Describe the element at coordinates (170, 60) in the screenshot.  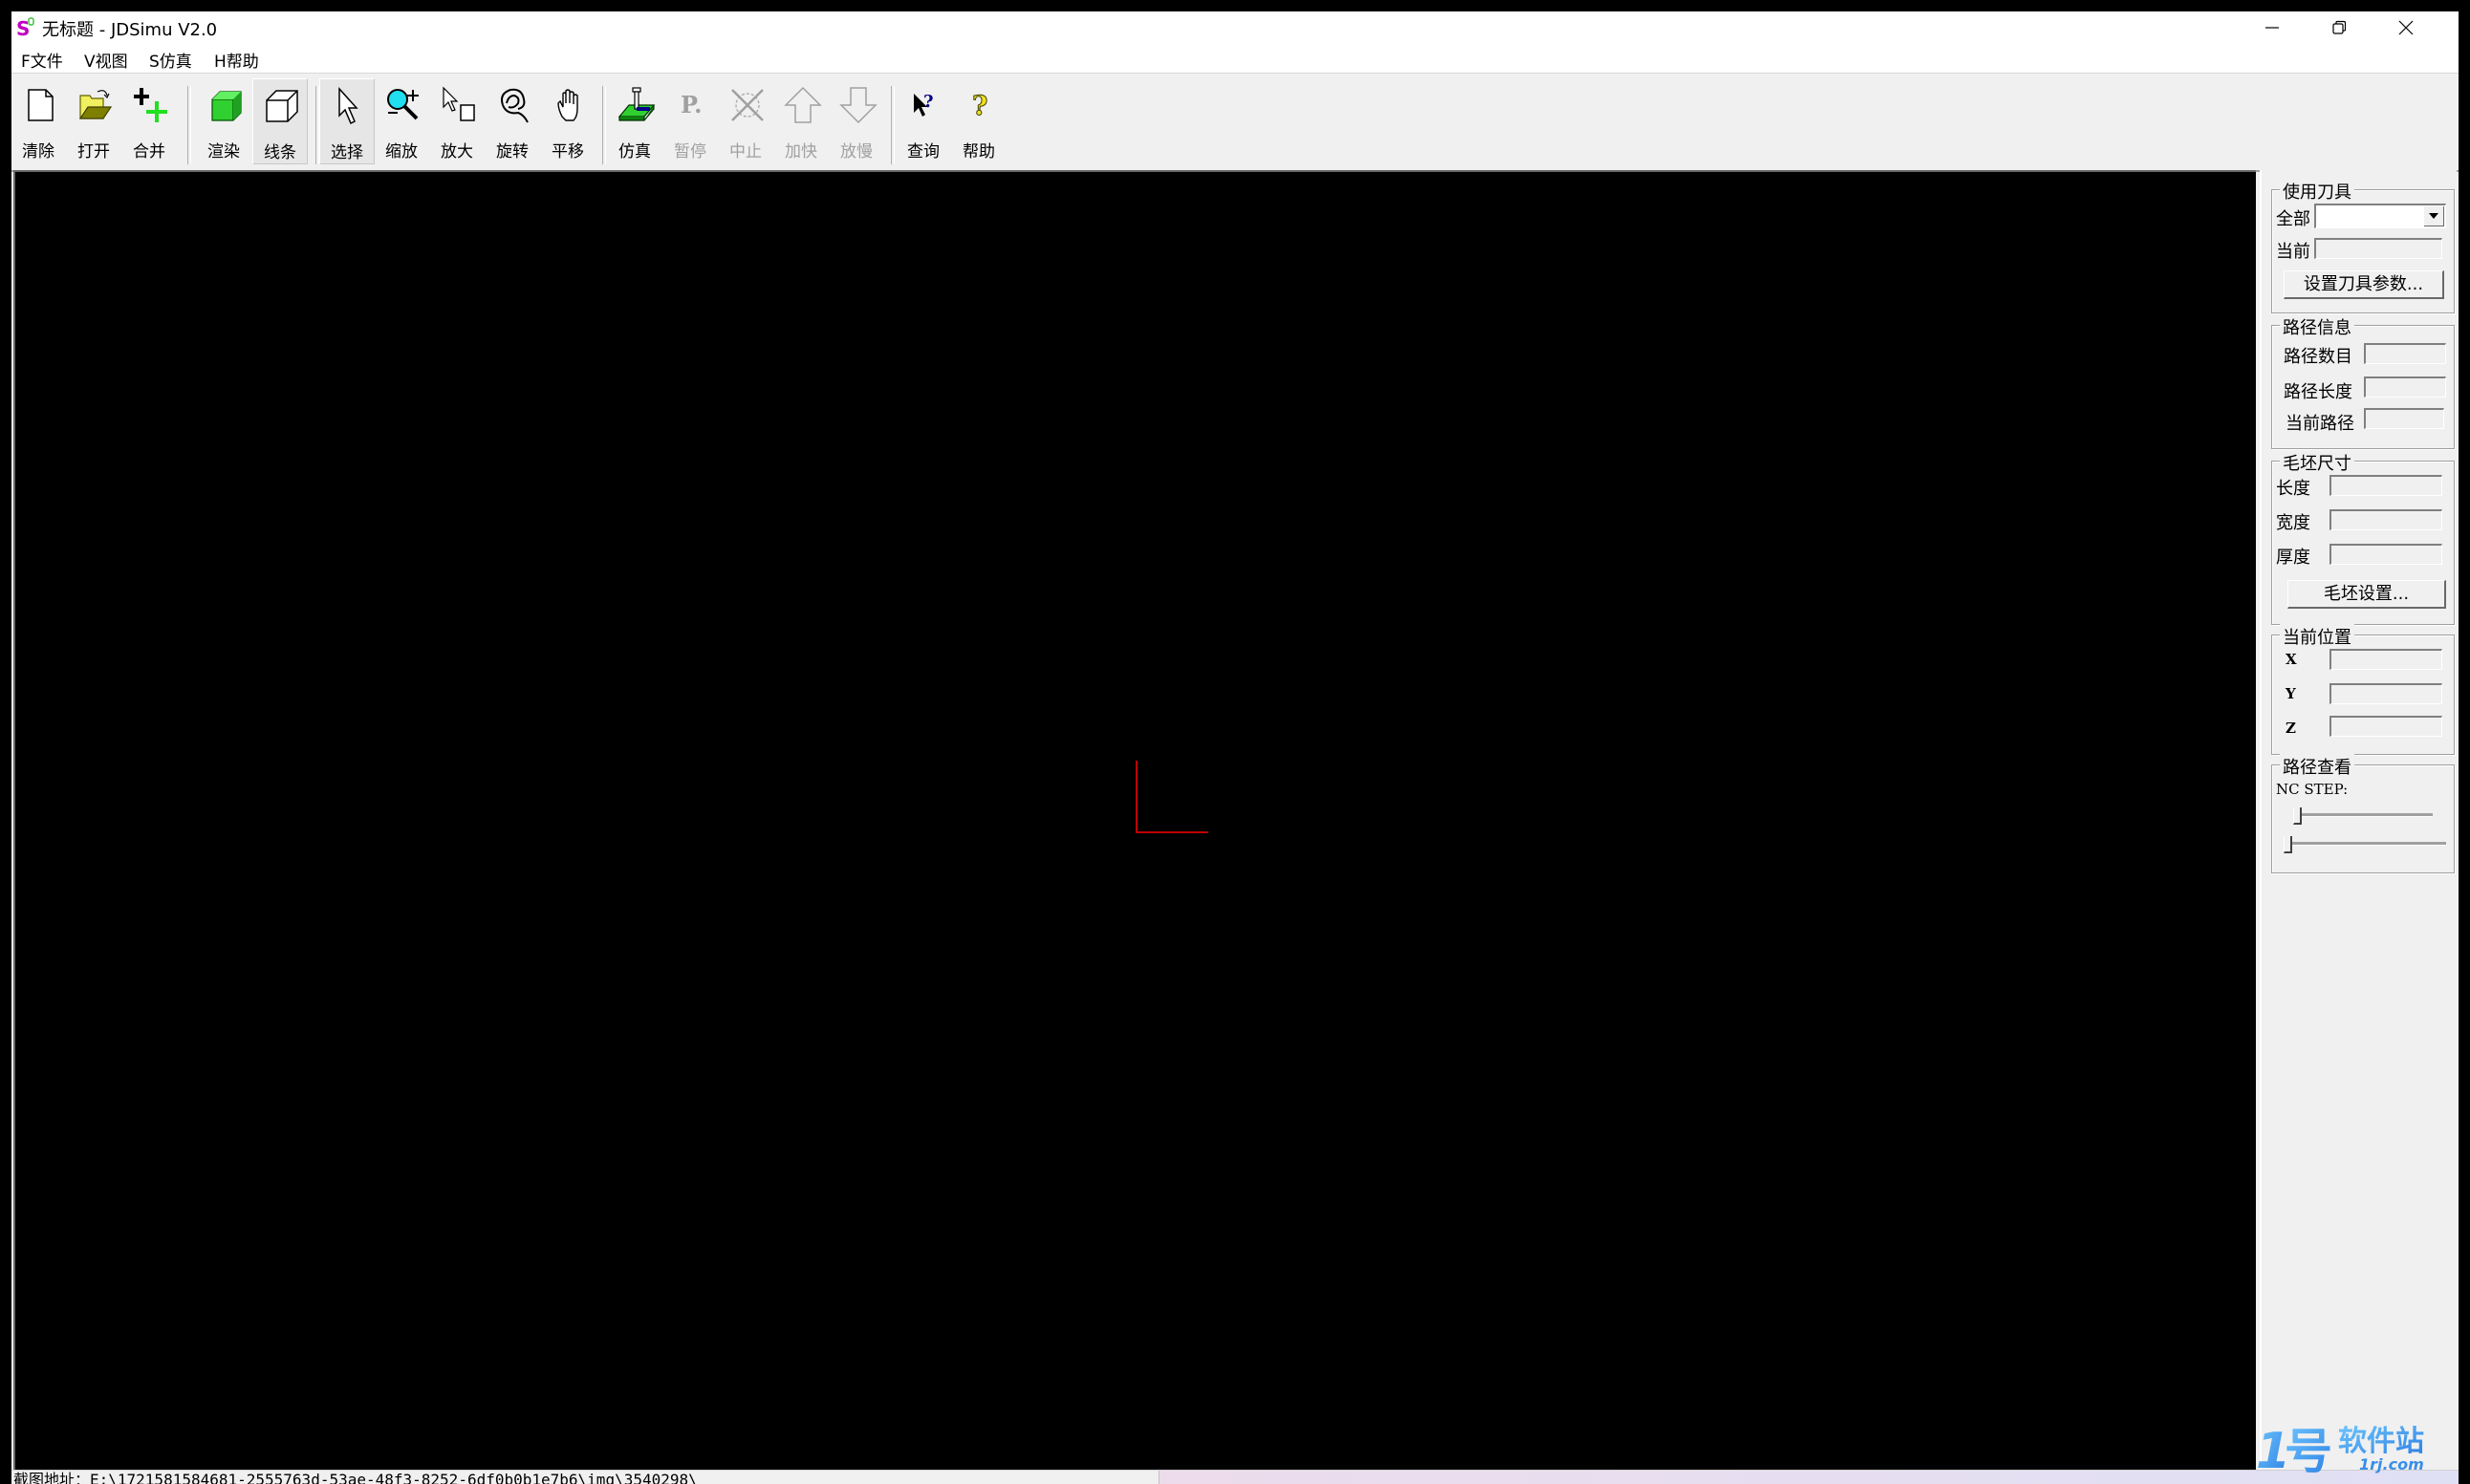
I see `menu-simulate: S仿真` at that location.